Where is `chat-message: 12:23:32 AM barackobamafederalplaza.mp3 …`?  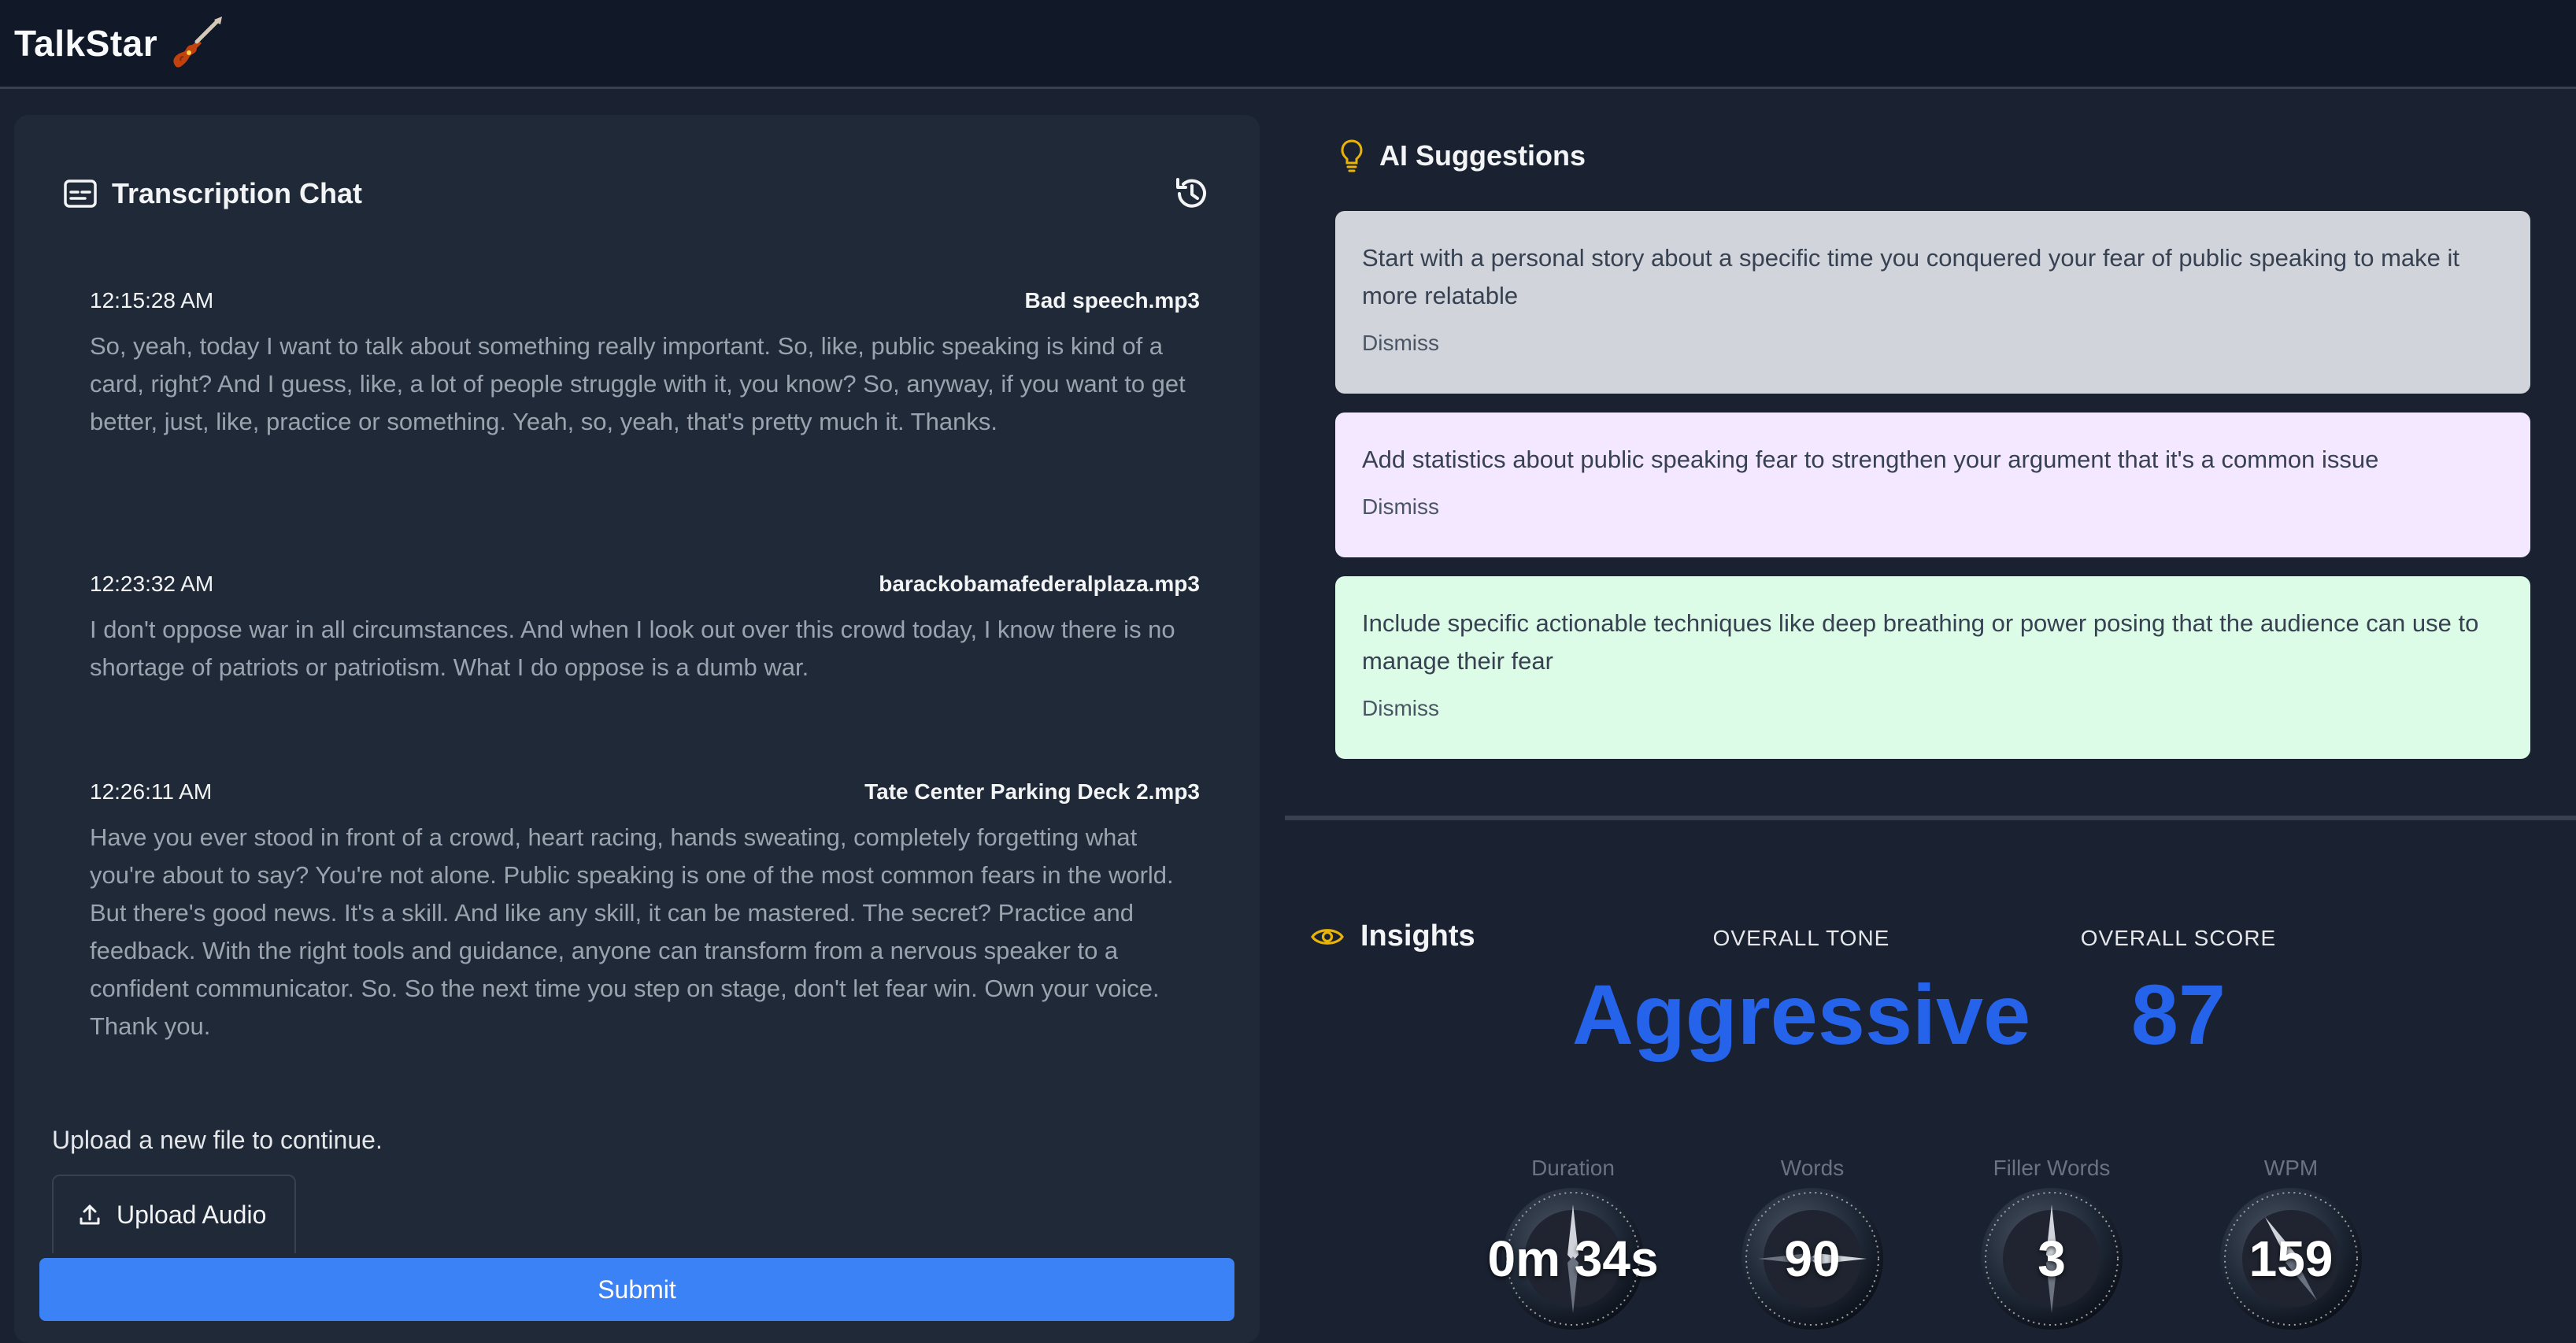
chat-message: 12:23:32 AM barackobamafederalplaza.mp3 … is located at coordinates (645, 629).